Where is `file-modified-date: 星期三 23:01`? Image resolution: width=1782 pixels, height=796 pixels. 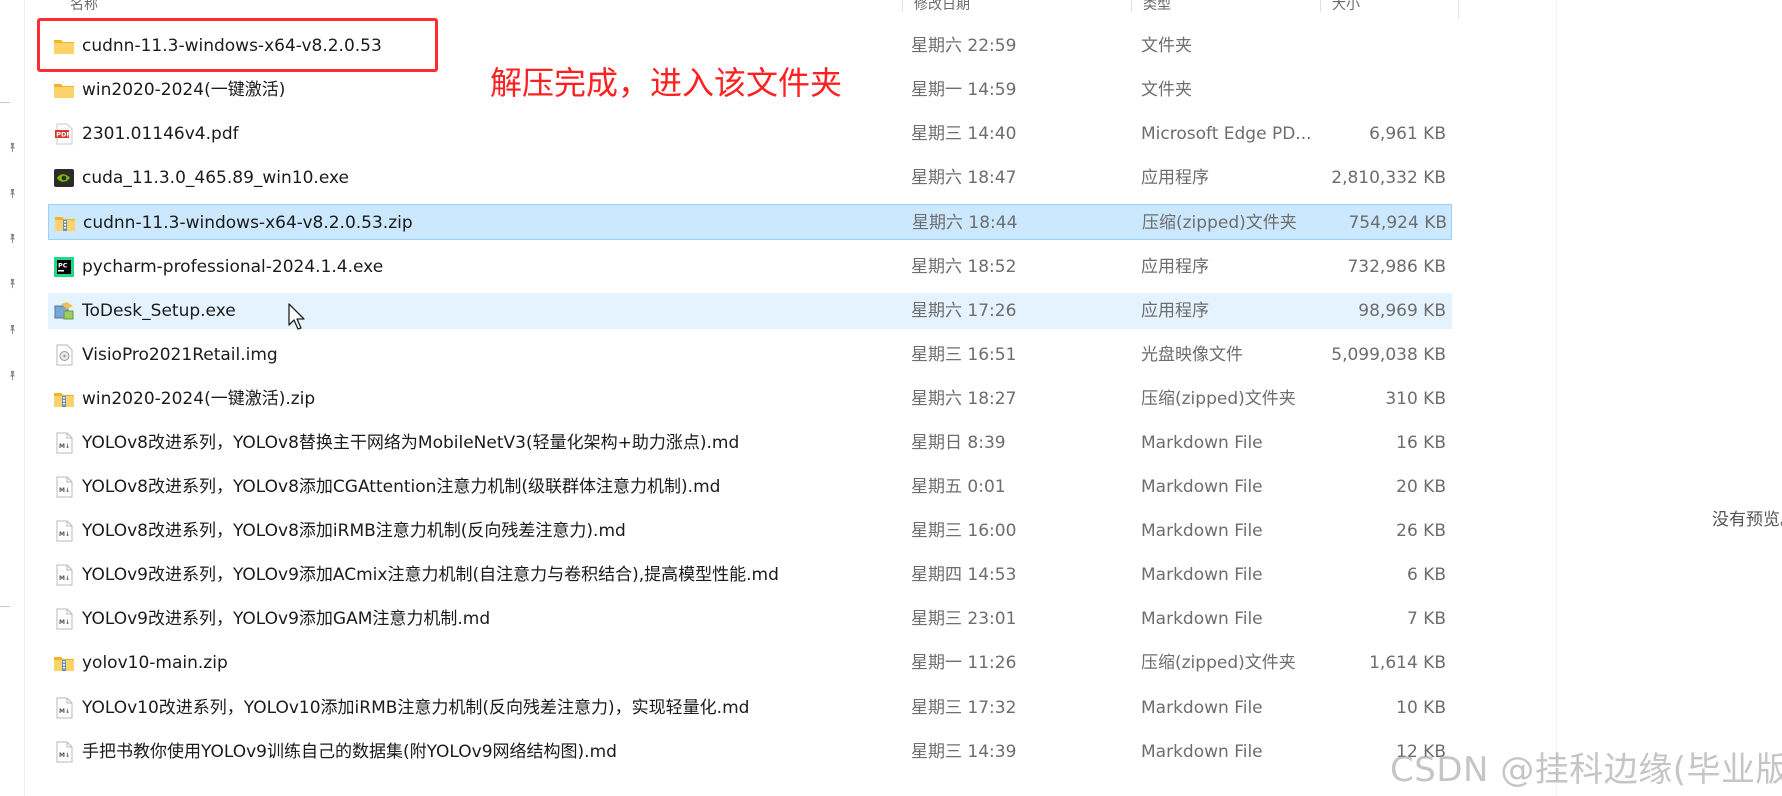 file-modified-date: 星期三 23:01 is located at coordinates (964, 619).